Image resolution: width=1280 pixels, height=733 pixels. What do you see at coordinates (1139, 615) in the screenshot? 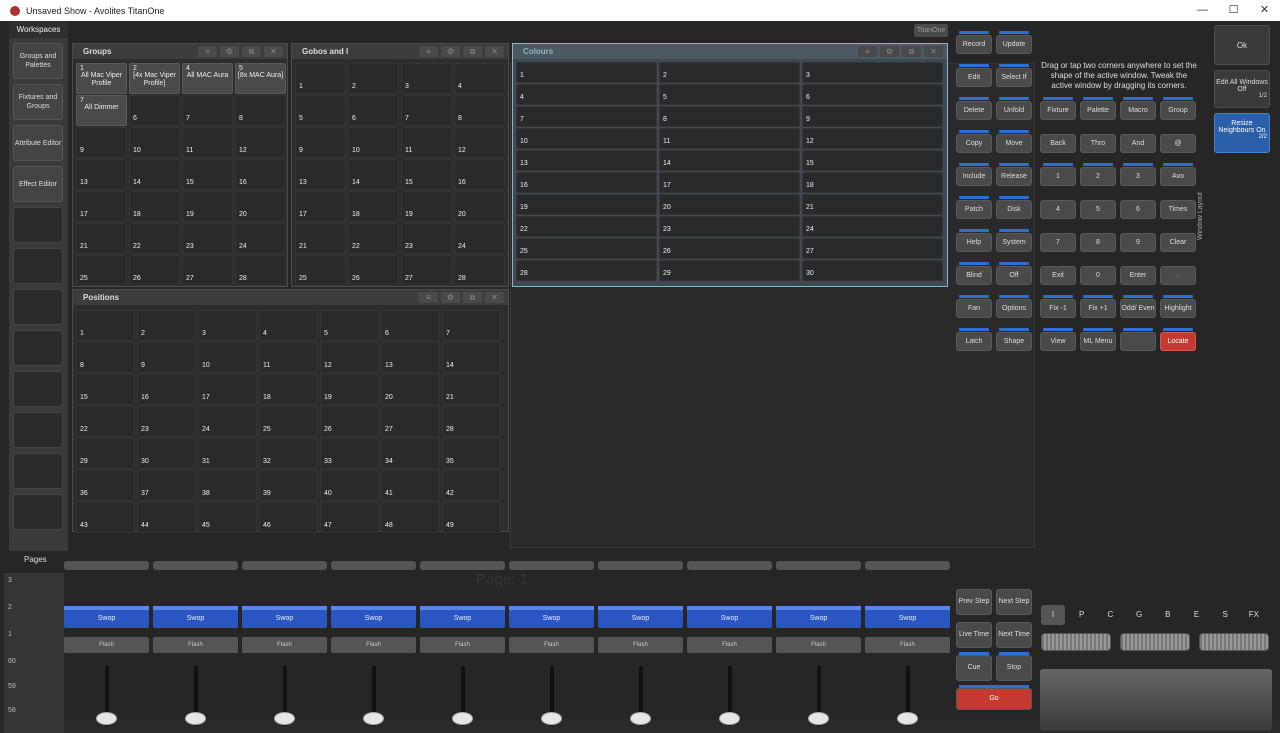
I see `attribute-group-button: G` at bounding box center [1139, 615].